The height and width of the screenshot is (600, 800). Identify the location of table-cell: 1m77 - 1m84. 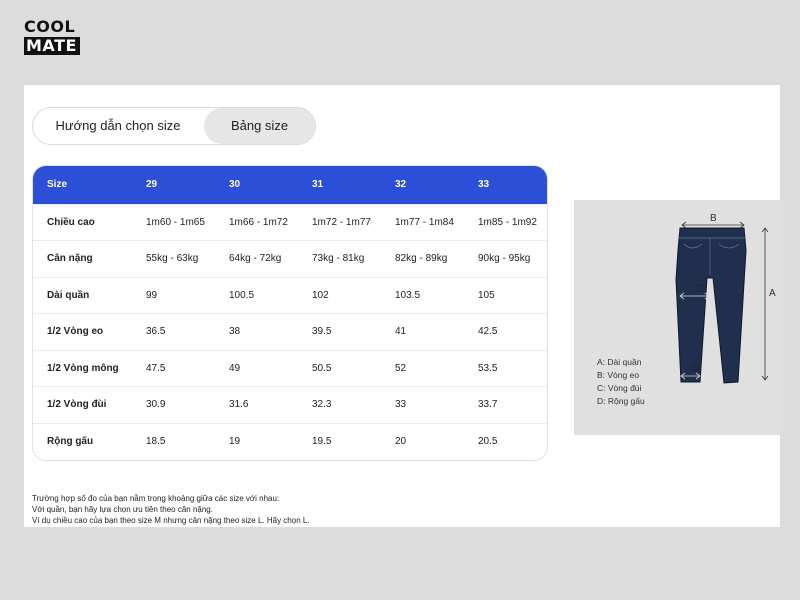
(424, 222).